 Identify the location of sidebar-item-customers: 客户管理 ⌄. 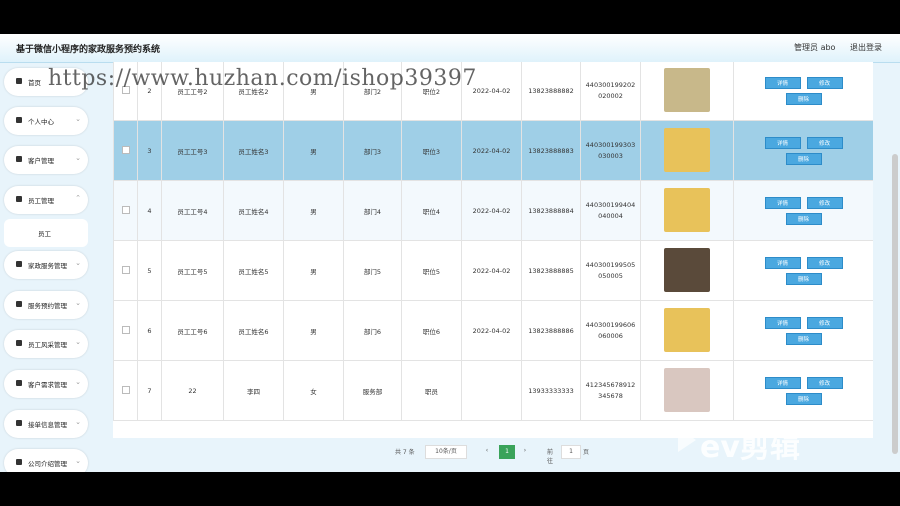
(46, 160).